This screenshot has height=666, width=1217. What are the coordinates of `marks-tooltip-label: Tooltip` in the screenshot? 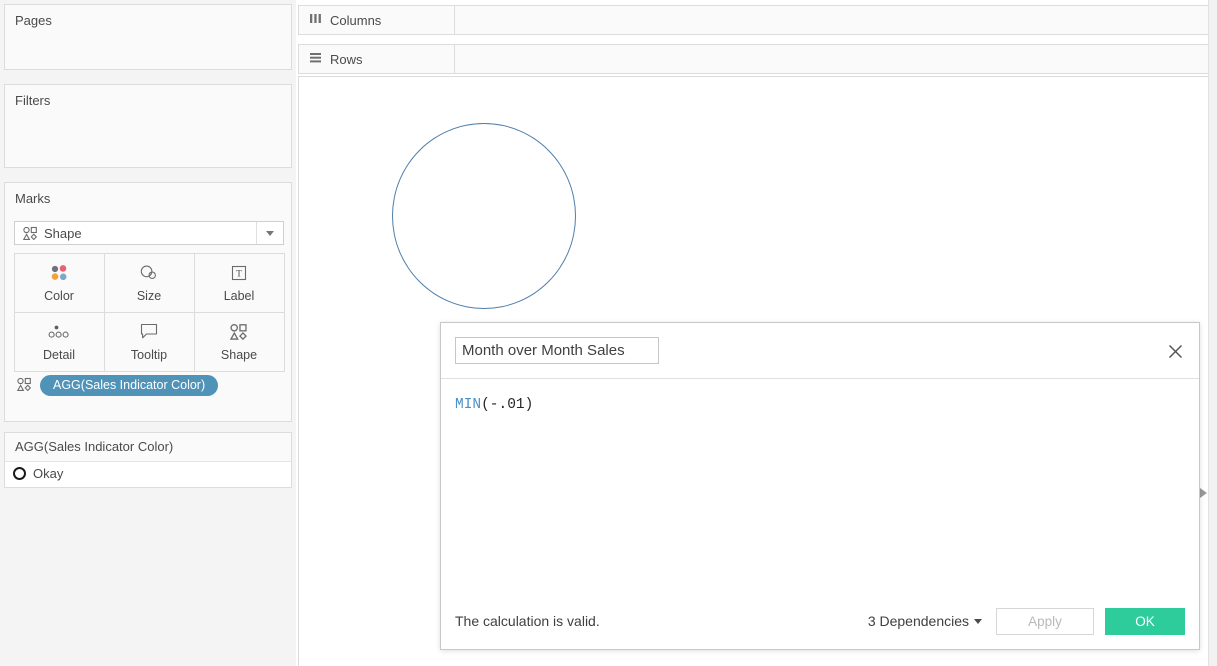 It's located at (149, 354).